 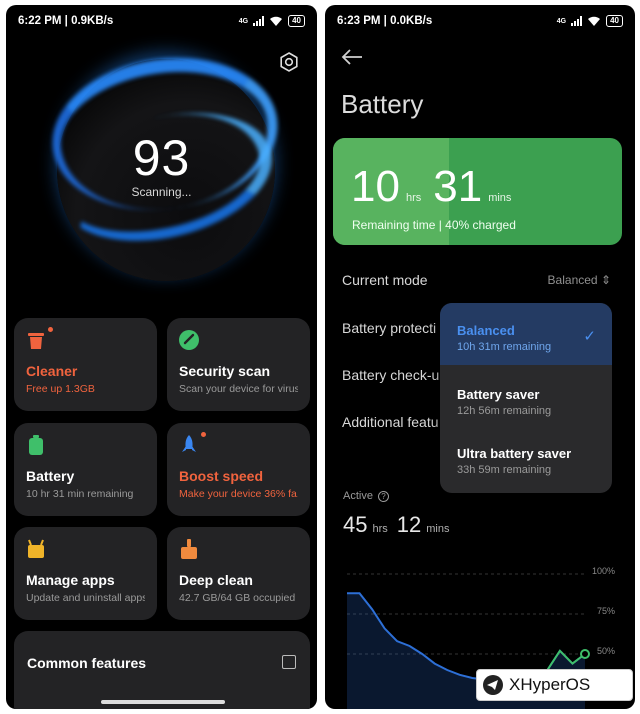 I want to click on cleaner-alert-dot, so click(x=50, y=329).